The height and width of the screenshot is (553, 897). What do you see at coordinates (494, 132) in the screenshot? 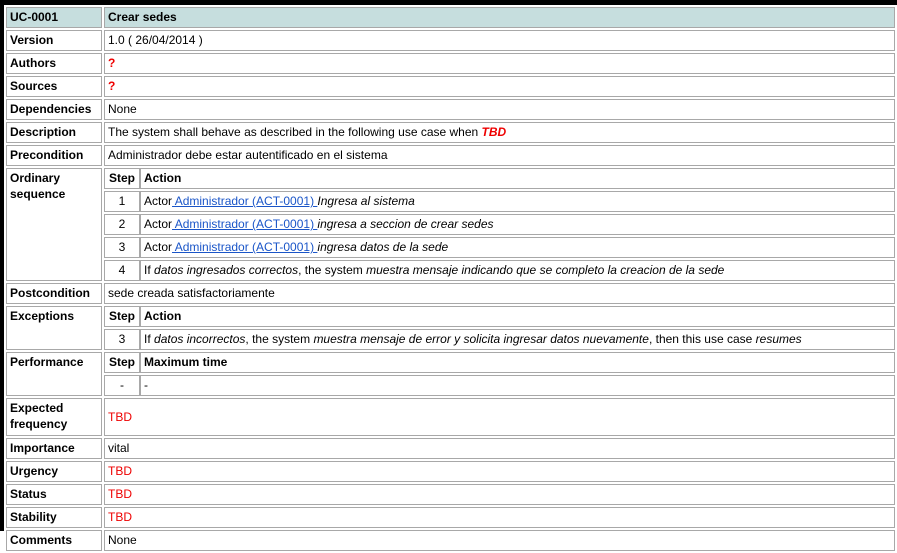
I see `description-tbd: TBD` at bounding box center [494, 132].